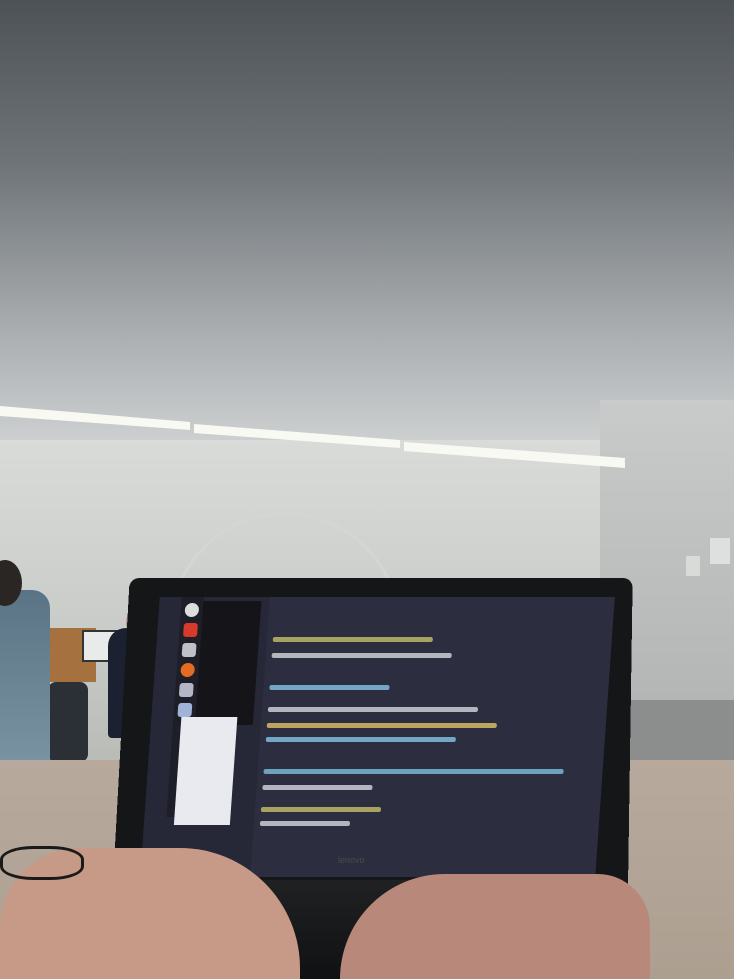 This screenshot has width=734, height=979. I want to click on white-window, so click(205, 771).